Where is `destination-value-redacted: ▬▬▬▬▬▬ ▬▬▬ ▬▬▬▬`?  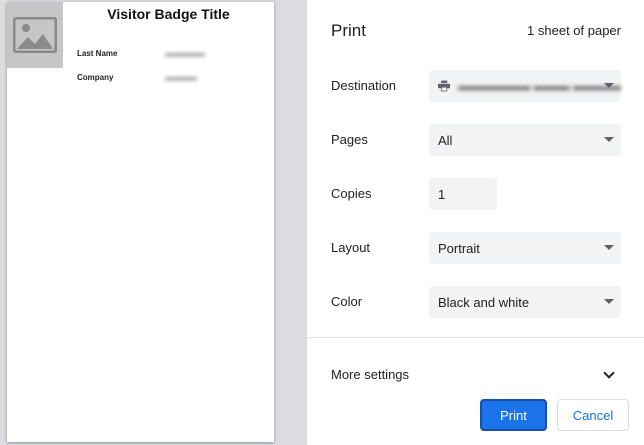
destination-value-redacted: ▬▬▬▬▬▬ ▬▬▬ ▬▬▬▬ is located at coordinates (539, 86).